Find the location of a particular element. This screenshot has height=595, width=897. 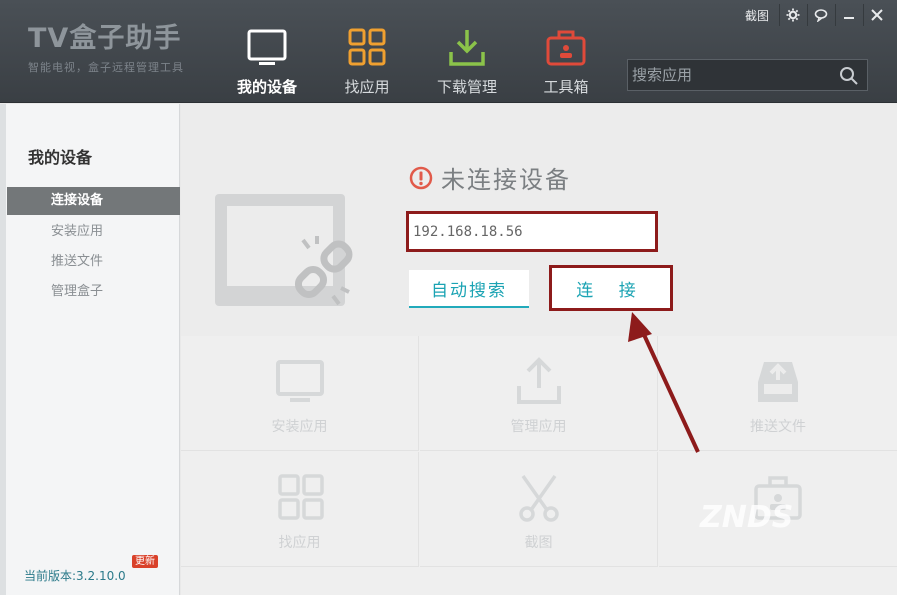

tile-label: 管理应用 is located at coordinates (538, 427).